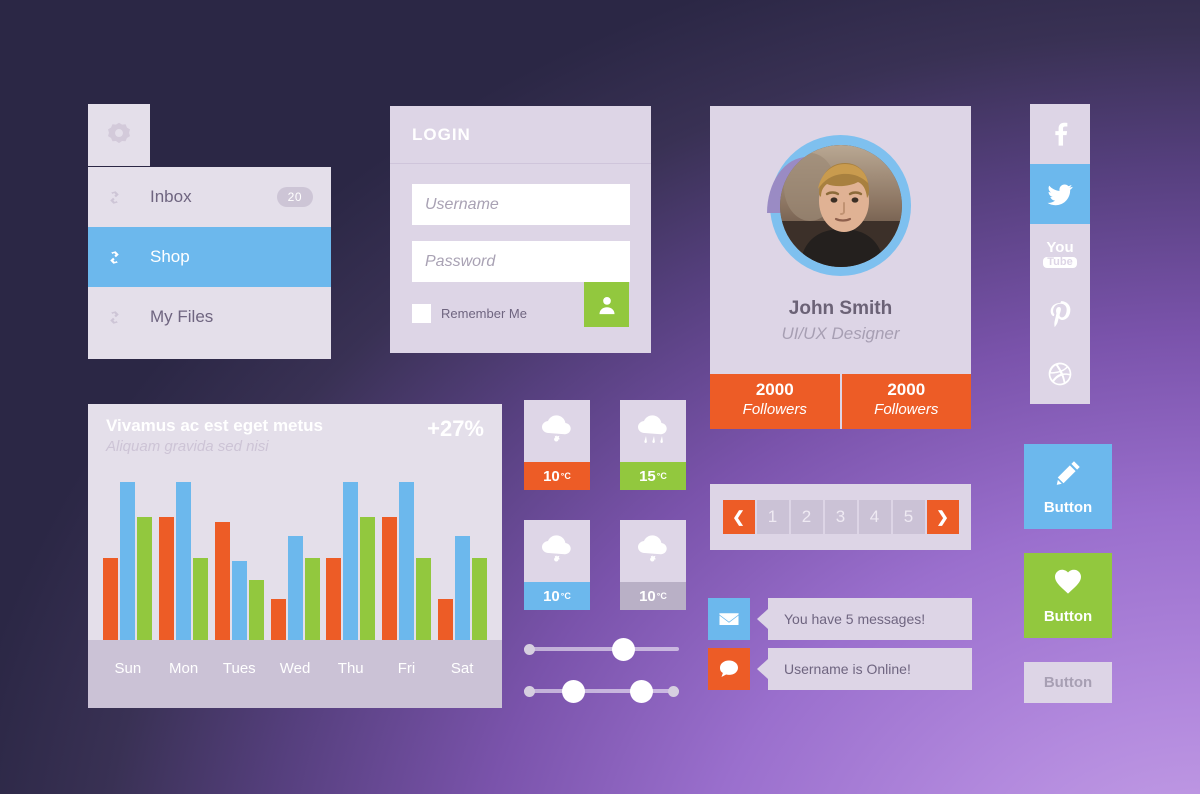  I want to click on avatar, so click(840, 205).